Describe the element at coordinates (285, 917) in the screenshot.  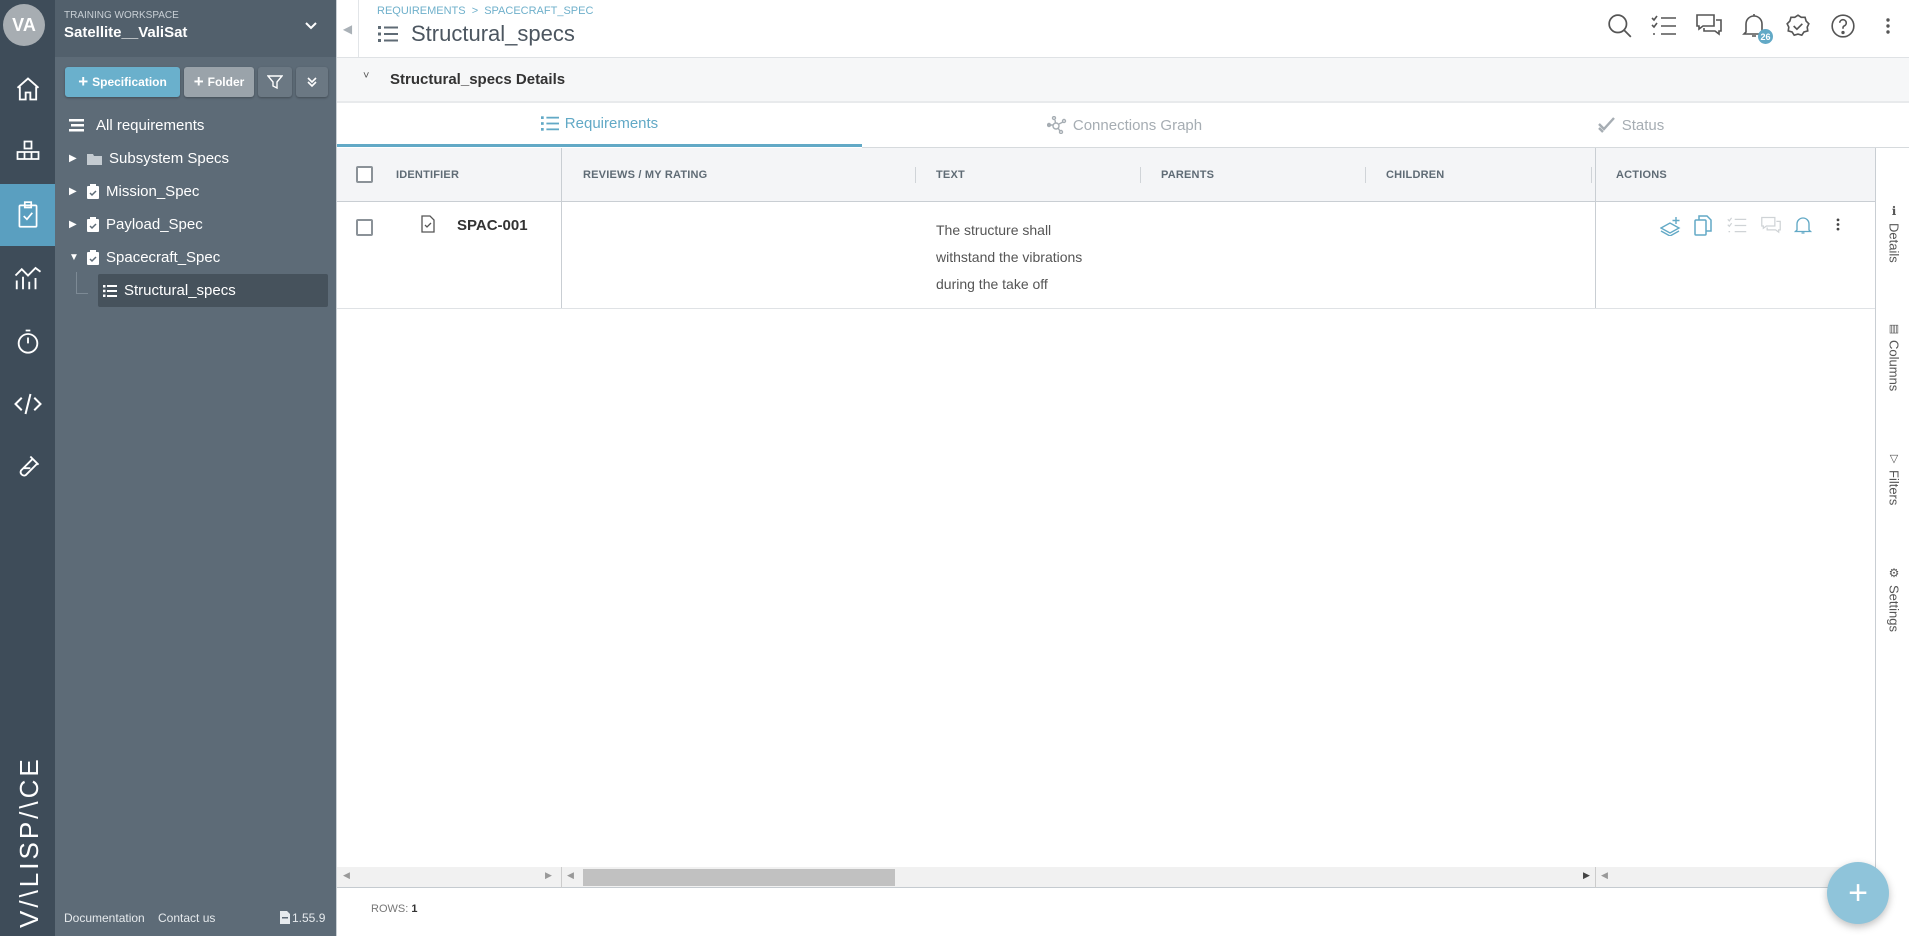
I see `document-icon` at that location.